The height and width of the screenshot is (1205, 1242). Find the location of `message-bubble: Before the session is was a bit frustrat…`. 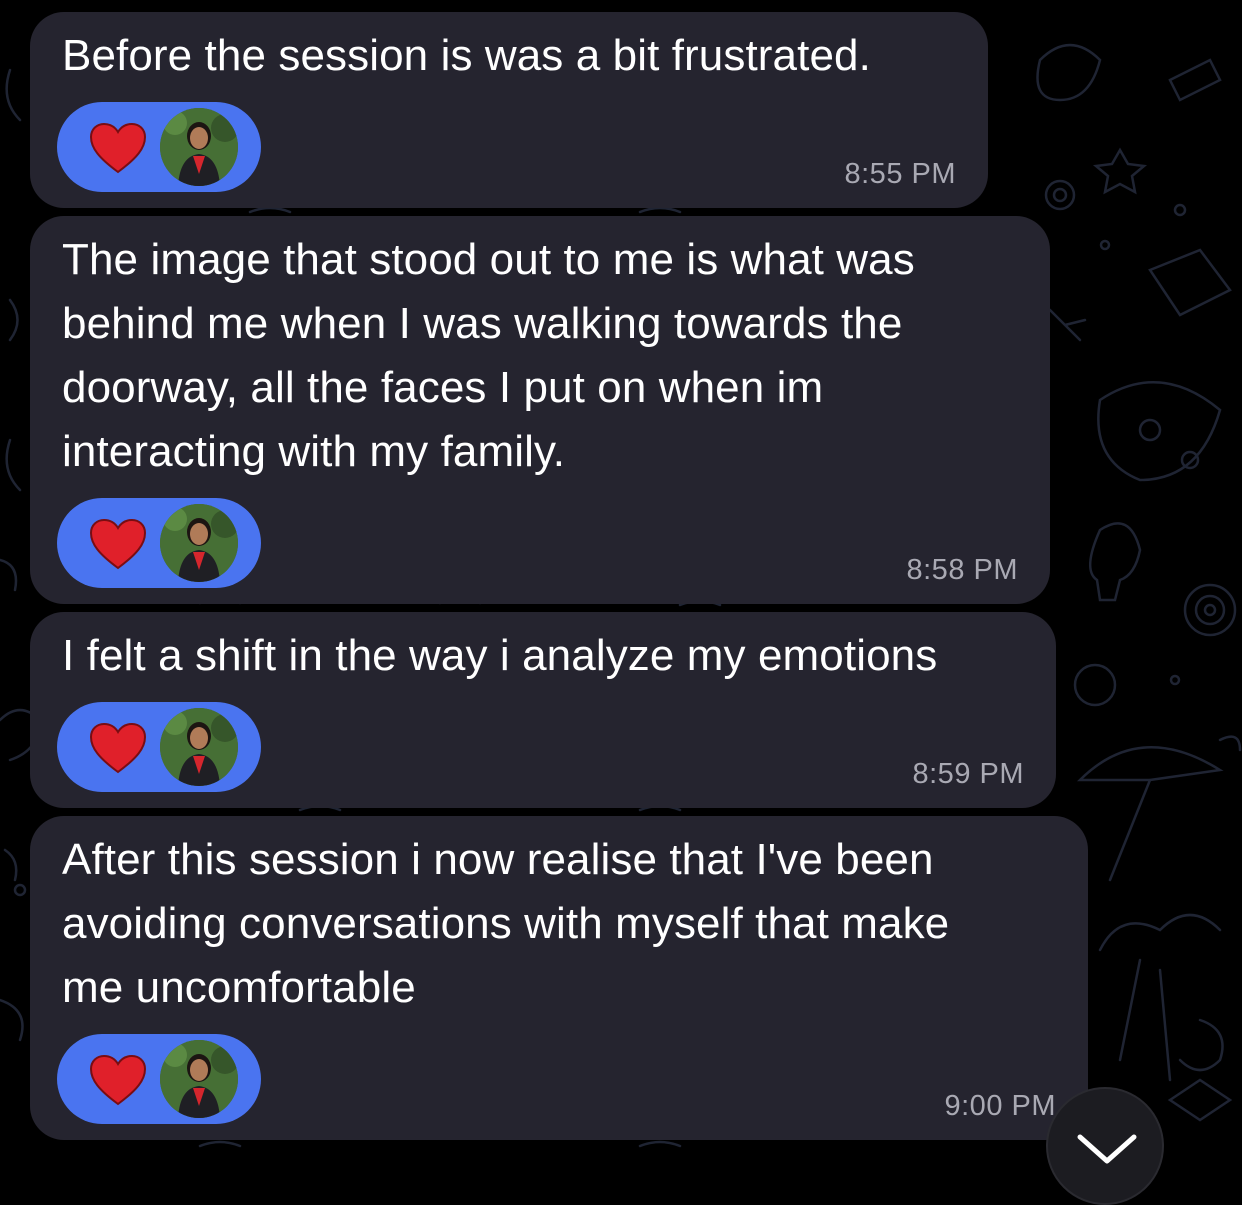

message-bubble: Before the session is was a bit frustrat… is located at coordinates (509, 110).